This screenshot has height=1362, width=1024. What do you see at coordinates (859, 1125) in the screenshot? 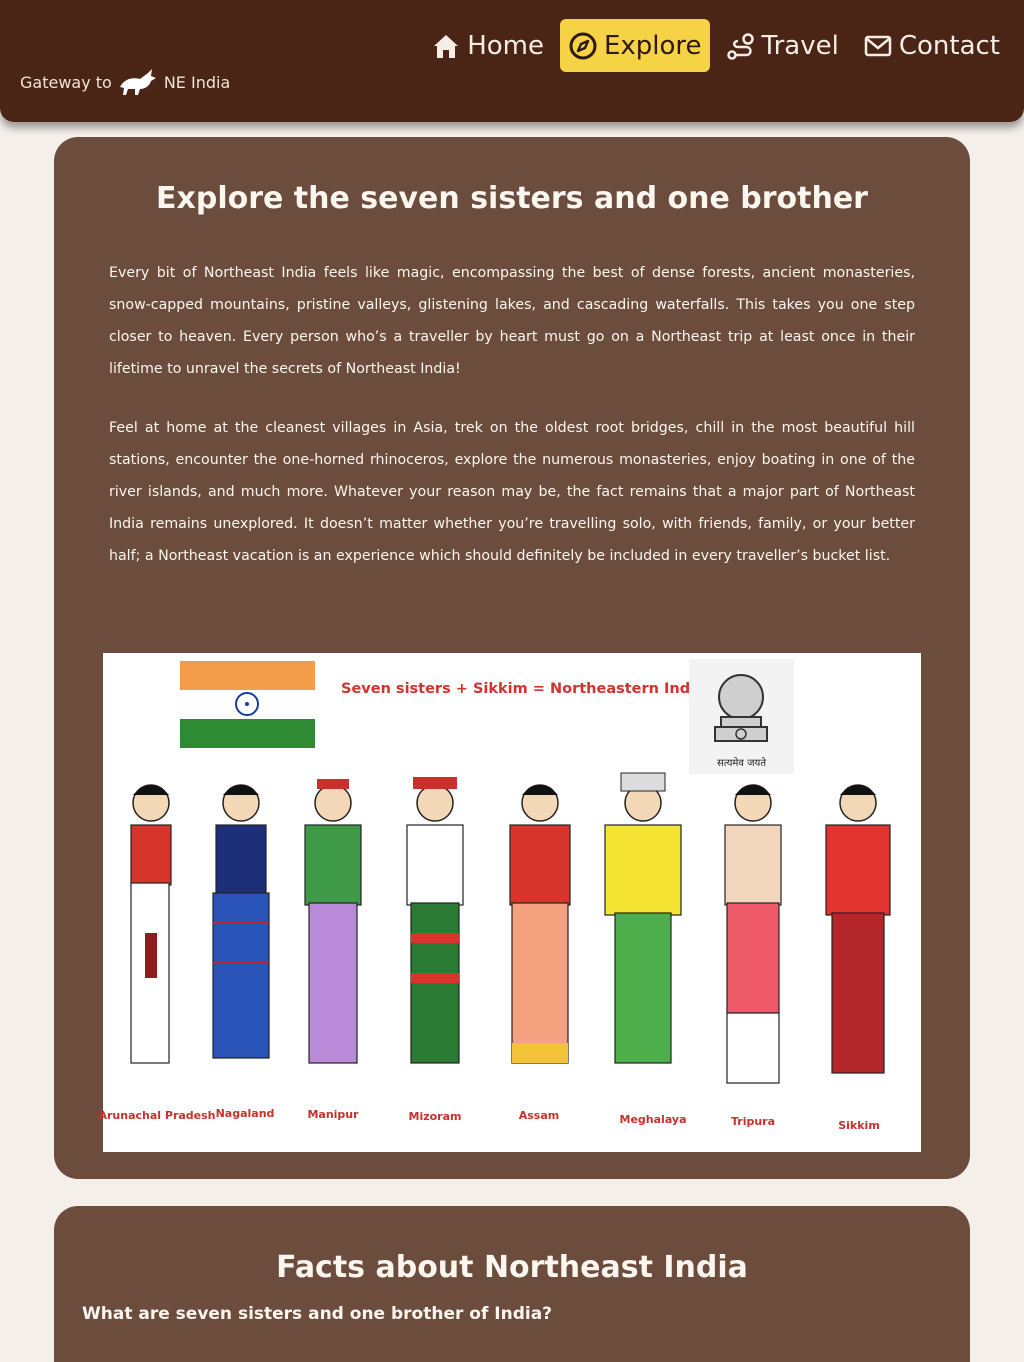
I see `state-label-sikkim: Sikkim` at bounding box center [859, 1125].